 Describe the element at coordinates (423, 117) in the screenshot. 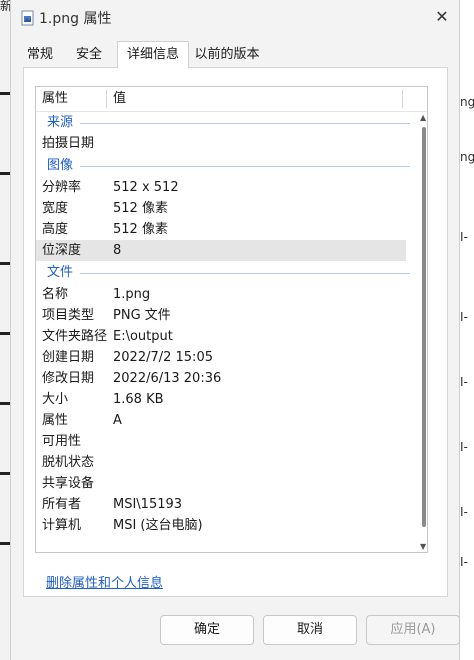

I see `scroll-up-arrow-icon: ▲` at that location.